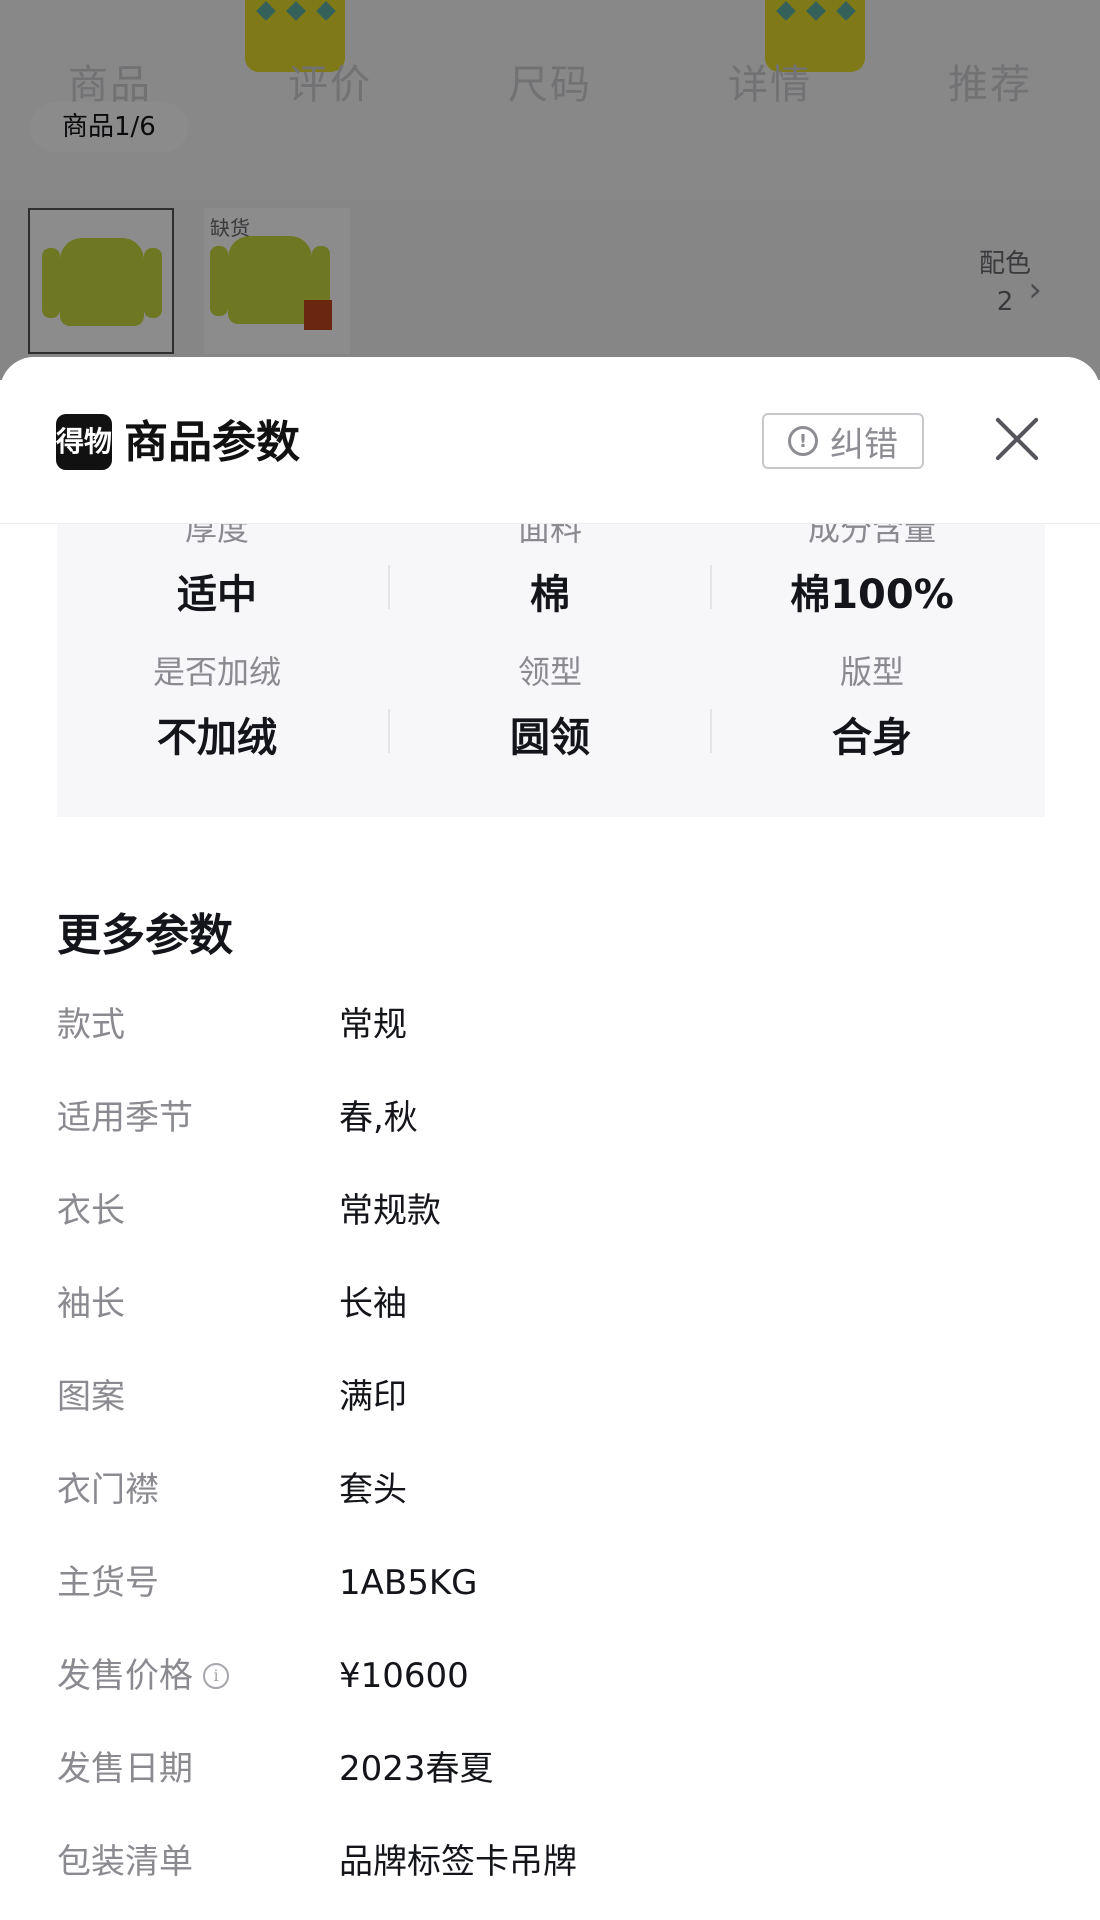 The image size is (1100, 1920). What do you see at coordinates (864, 444) in the screenshot?
I see `report-error-label: 纠错` at bounding box center [864, 444].